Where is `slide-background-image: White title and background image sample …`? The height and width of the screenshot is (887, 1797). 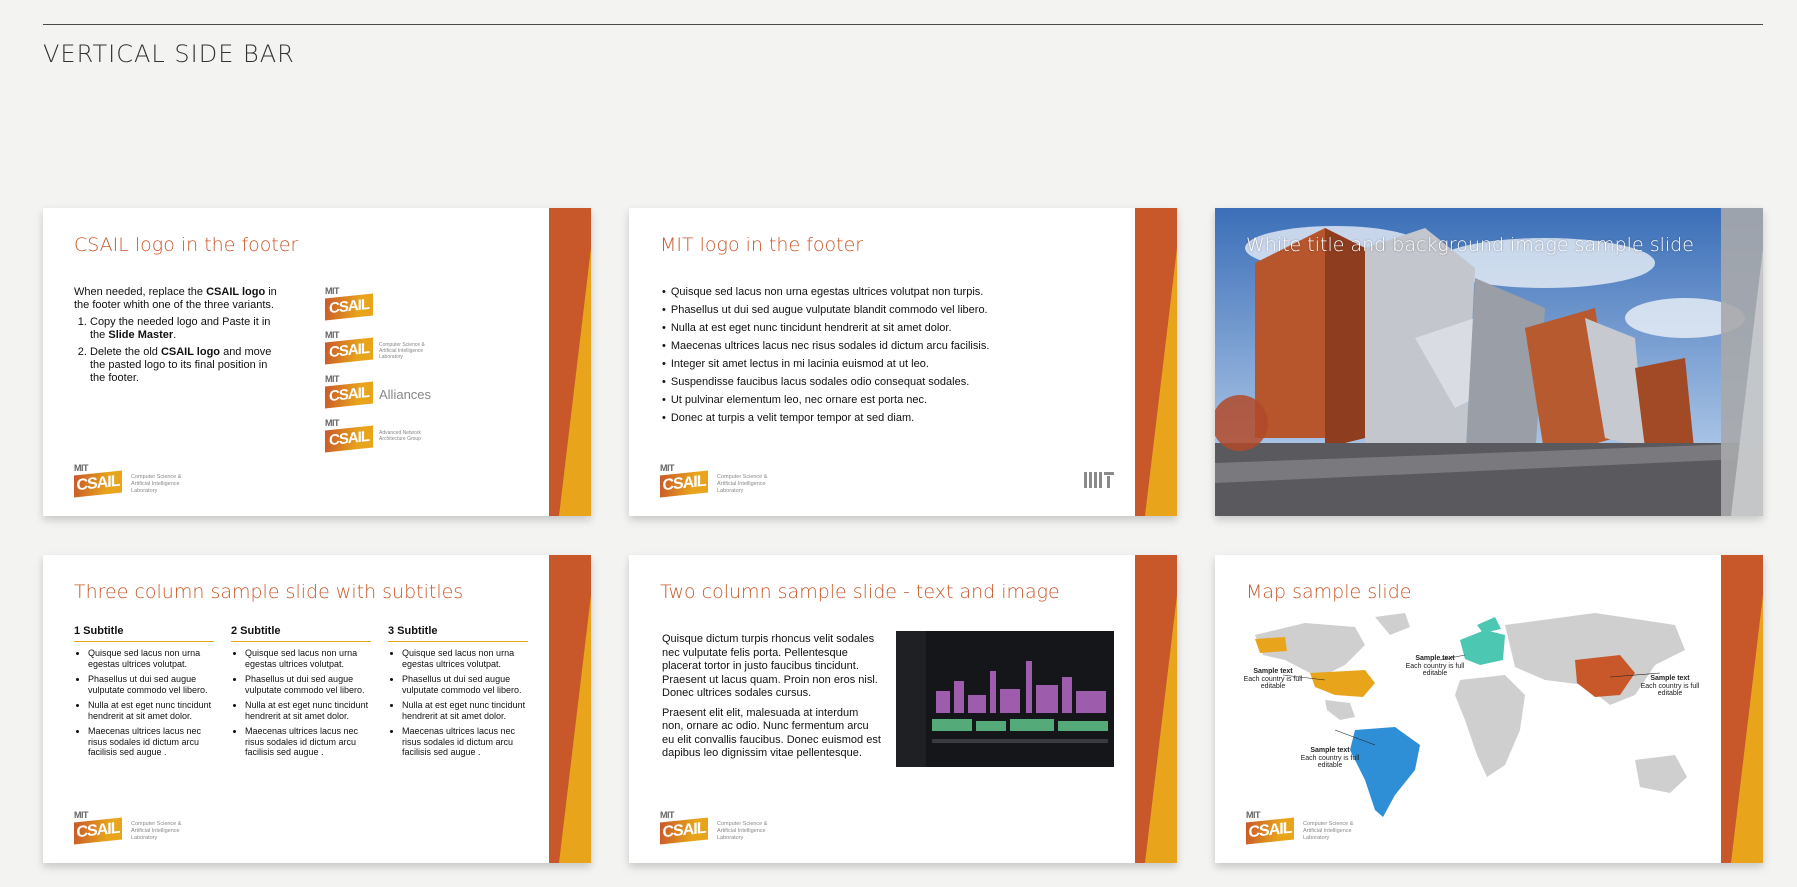
slide-background-image: White title and background image sample … is located at coordinates (1489, 362).